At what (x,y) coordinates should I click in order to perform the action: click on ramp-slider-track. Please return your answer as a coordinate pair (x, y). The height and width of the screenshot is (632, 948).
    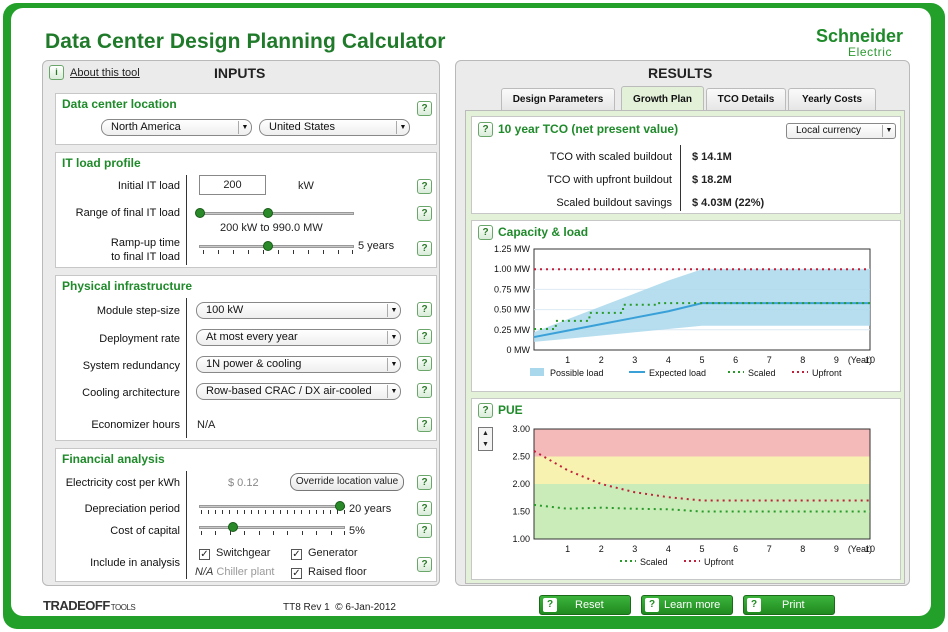
    Looking at the image, I should click on (276, 246).